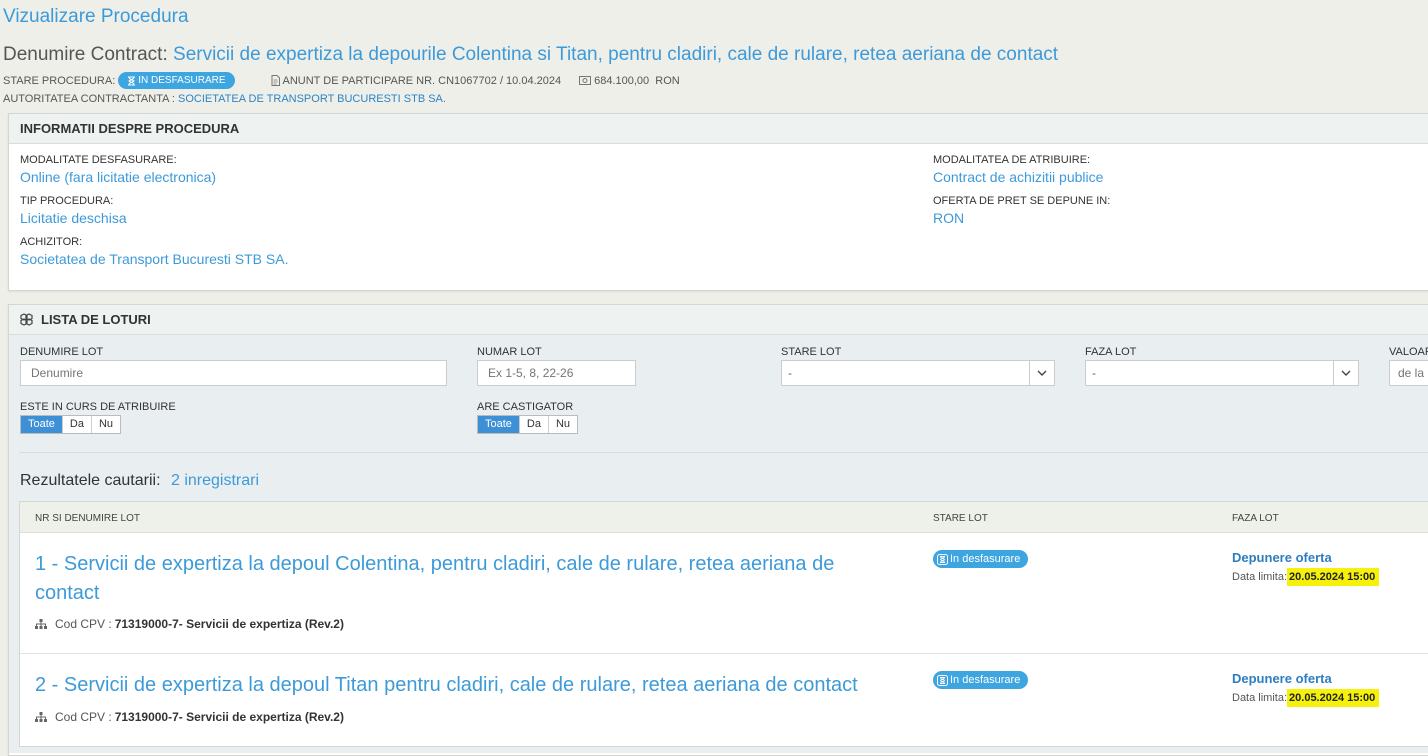 The width and height of the screenshot is (1428, 756). I want to click on document-icon, so click(275, 80).